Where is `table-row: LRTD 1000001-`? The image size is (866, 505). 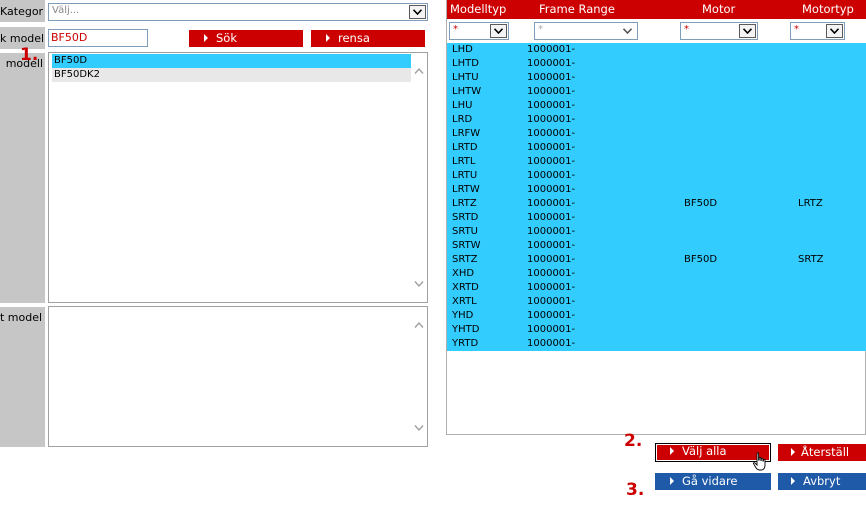
table-row: LRTD 1000001- is located at coordinates (656, 148).